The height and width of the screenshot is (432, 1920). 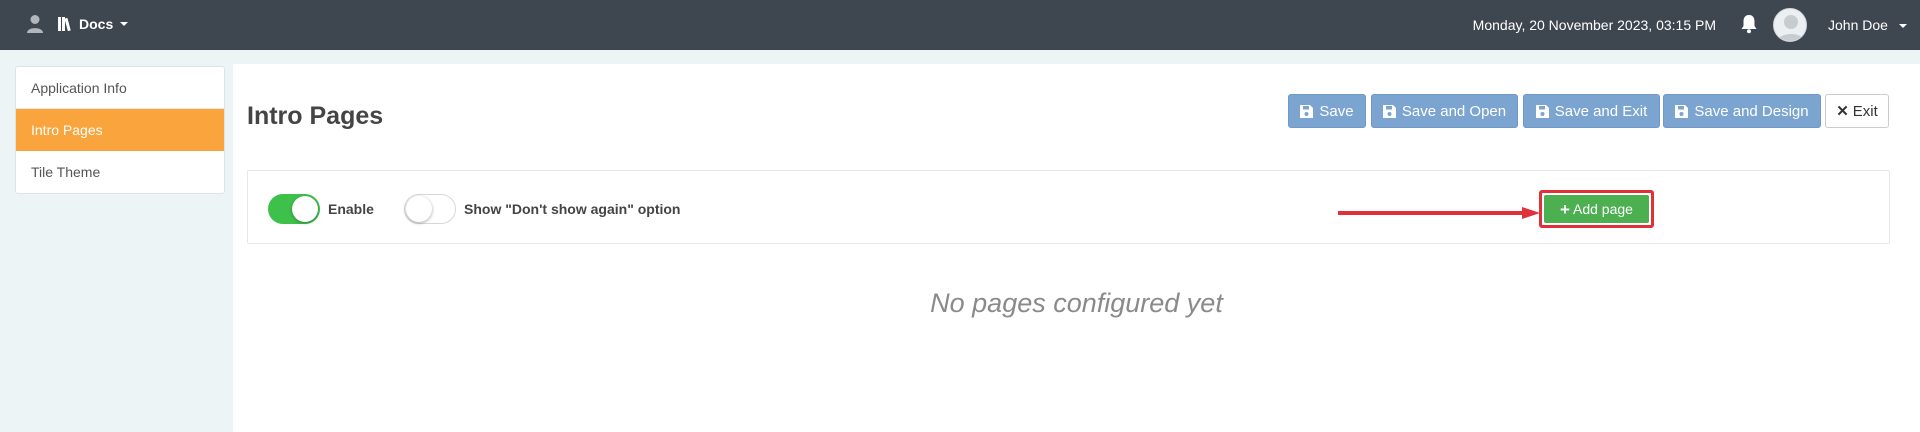 What do you see at coordinates (1439, 213) in the screenshot?
I see `red-arrow-annotation` at bounding box center [1439, 213].